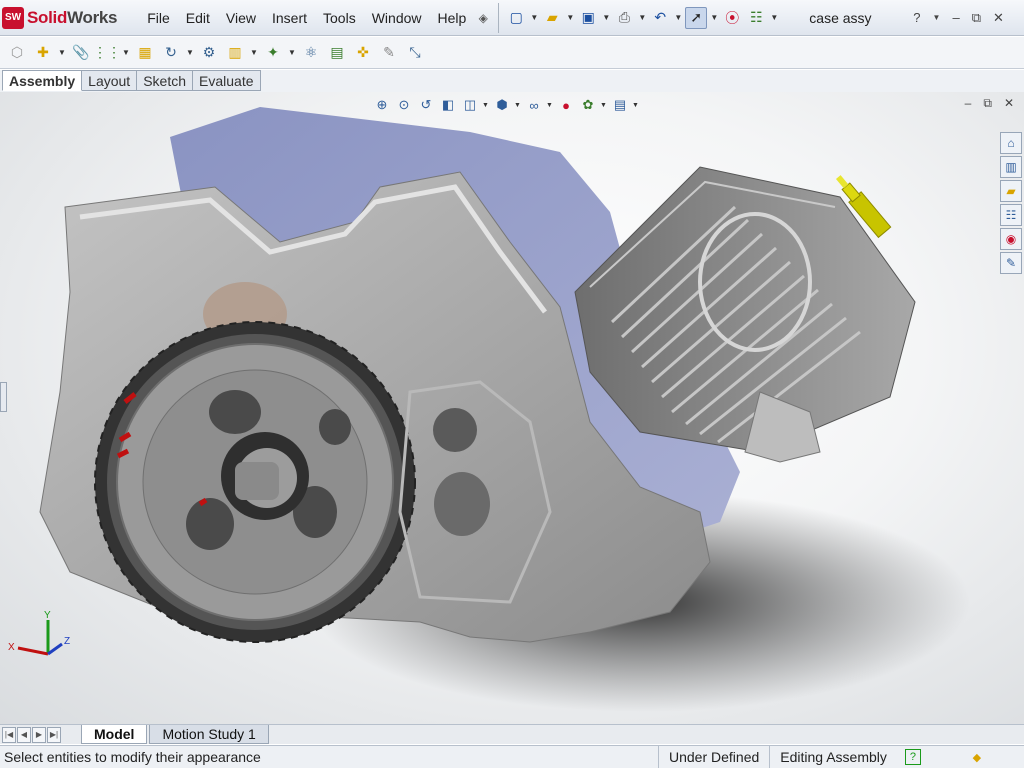 The width and height of the screenshot is (1024, 768). What do you see at coordinates (1009, 103) in the screenshot?
I see `close-viewport-button: ✕` at bounding box center [1009, 103].